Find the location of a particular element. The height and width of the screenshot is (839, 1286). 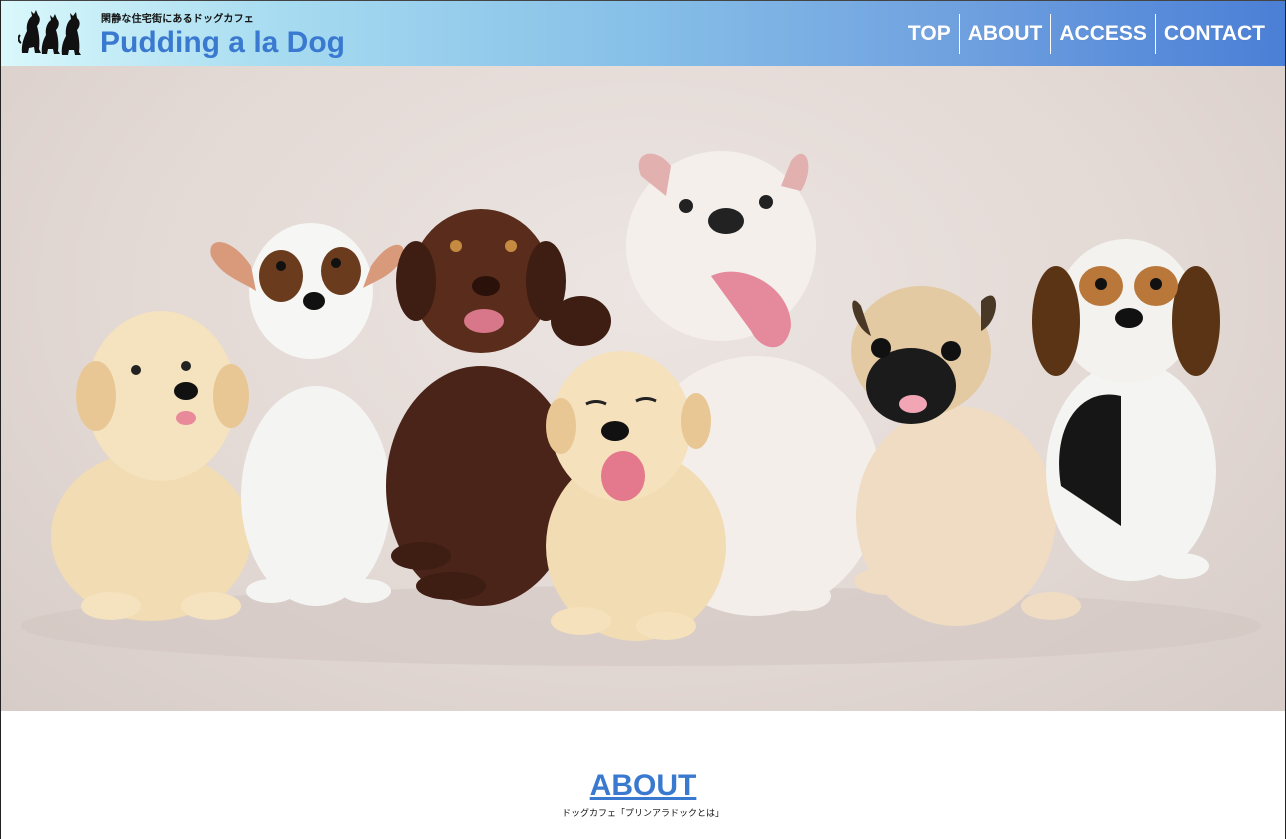

about-subtitle: ドッグカフェ「プリンアラドックとは」 is located at coordinates (642, 814).